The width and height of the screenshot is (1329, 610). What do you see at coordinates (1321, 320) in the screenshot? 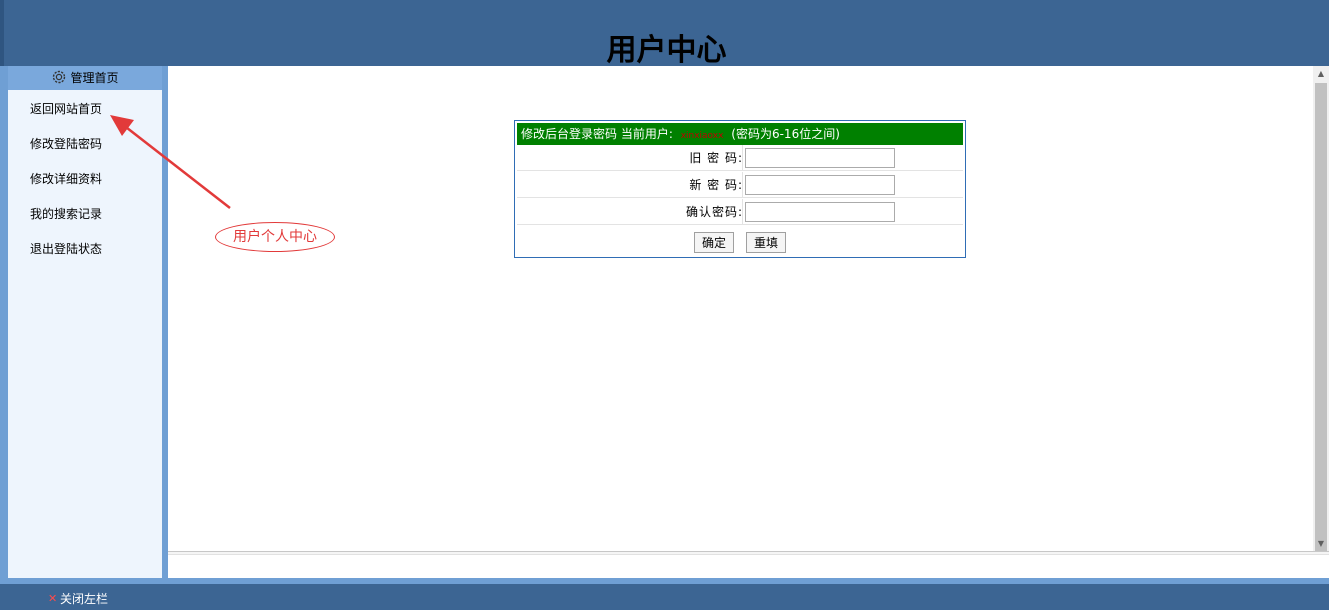
I see `scroll-thumb` at bounding box center [1321, 320].